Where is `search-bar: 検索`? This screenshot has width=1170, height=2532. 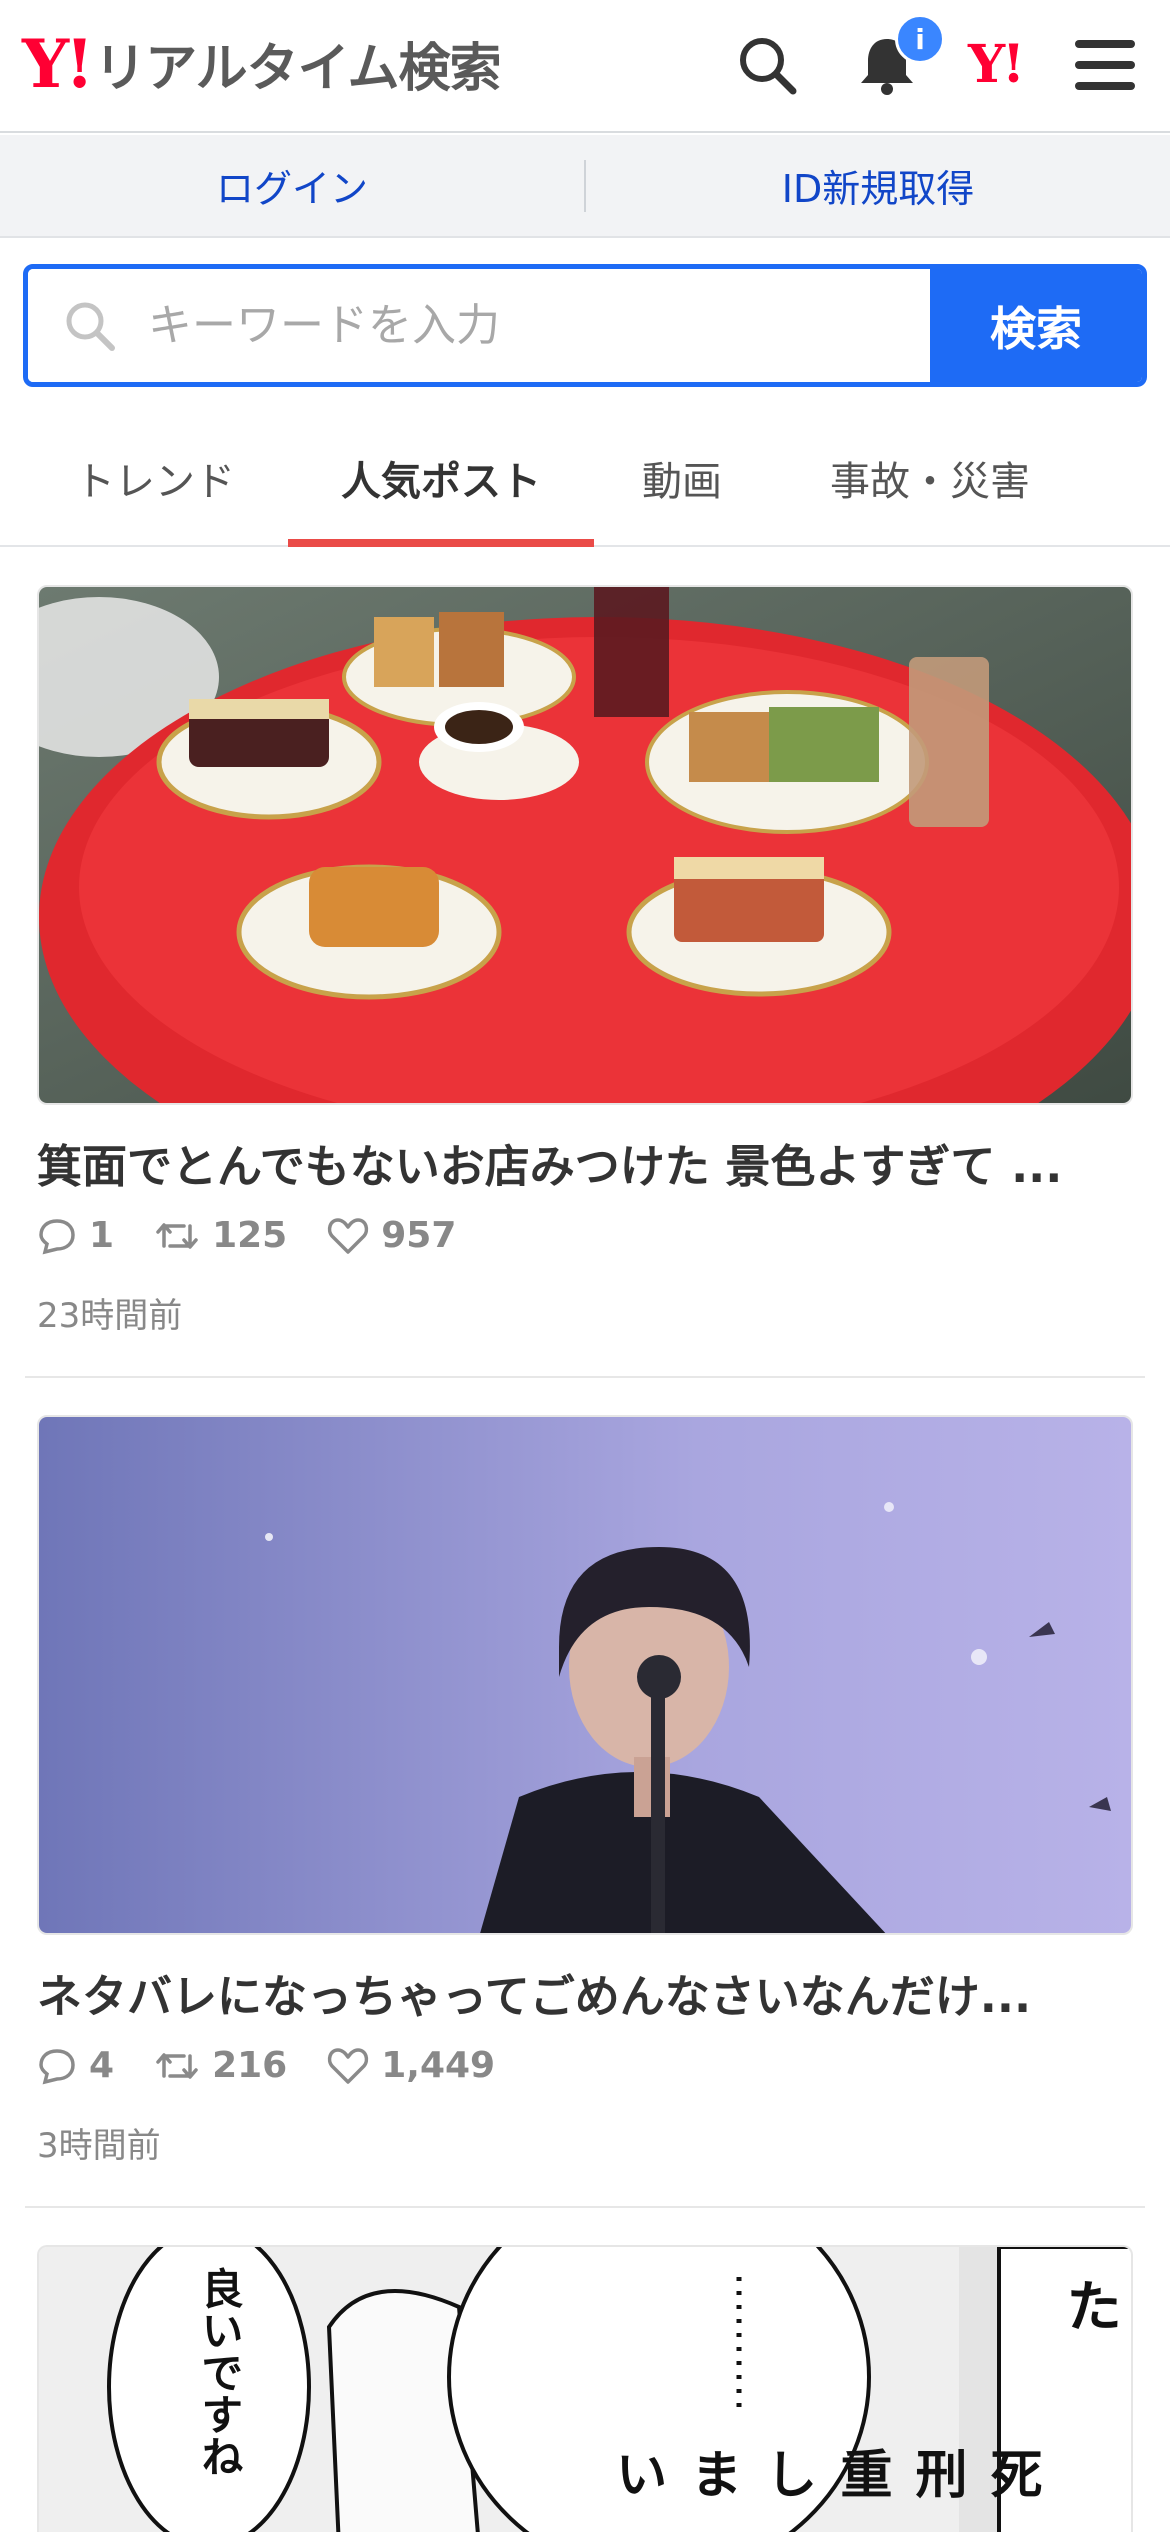
search-bar: 検索 is located at coordinates (585, 325).